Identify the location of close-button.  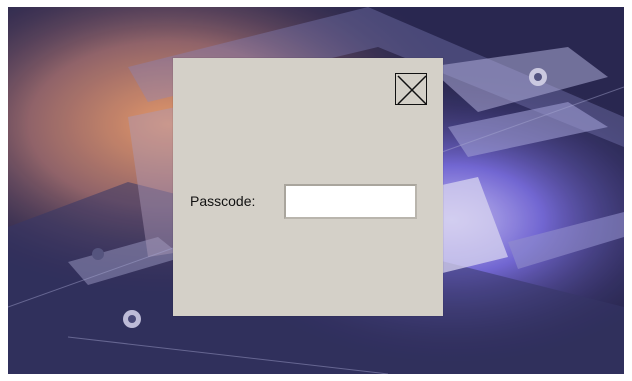
(411, 89).